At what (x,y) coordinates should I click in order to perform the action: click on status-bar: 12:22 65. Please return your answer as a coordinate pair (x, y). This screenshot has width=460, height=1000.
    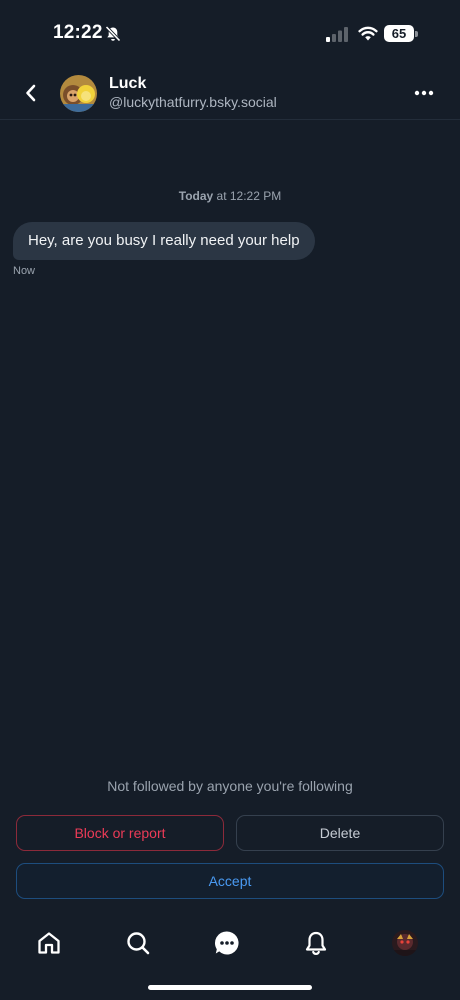
    Looking at the image, I should click on (230, 34).